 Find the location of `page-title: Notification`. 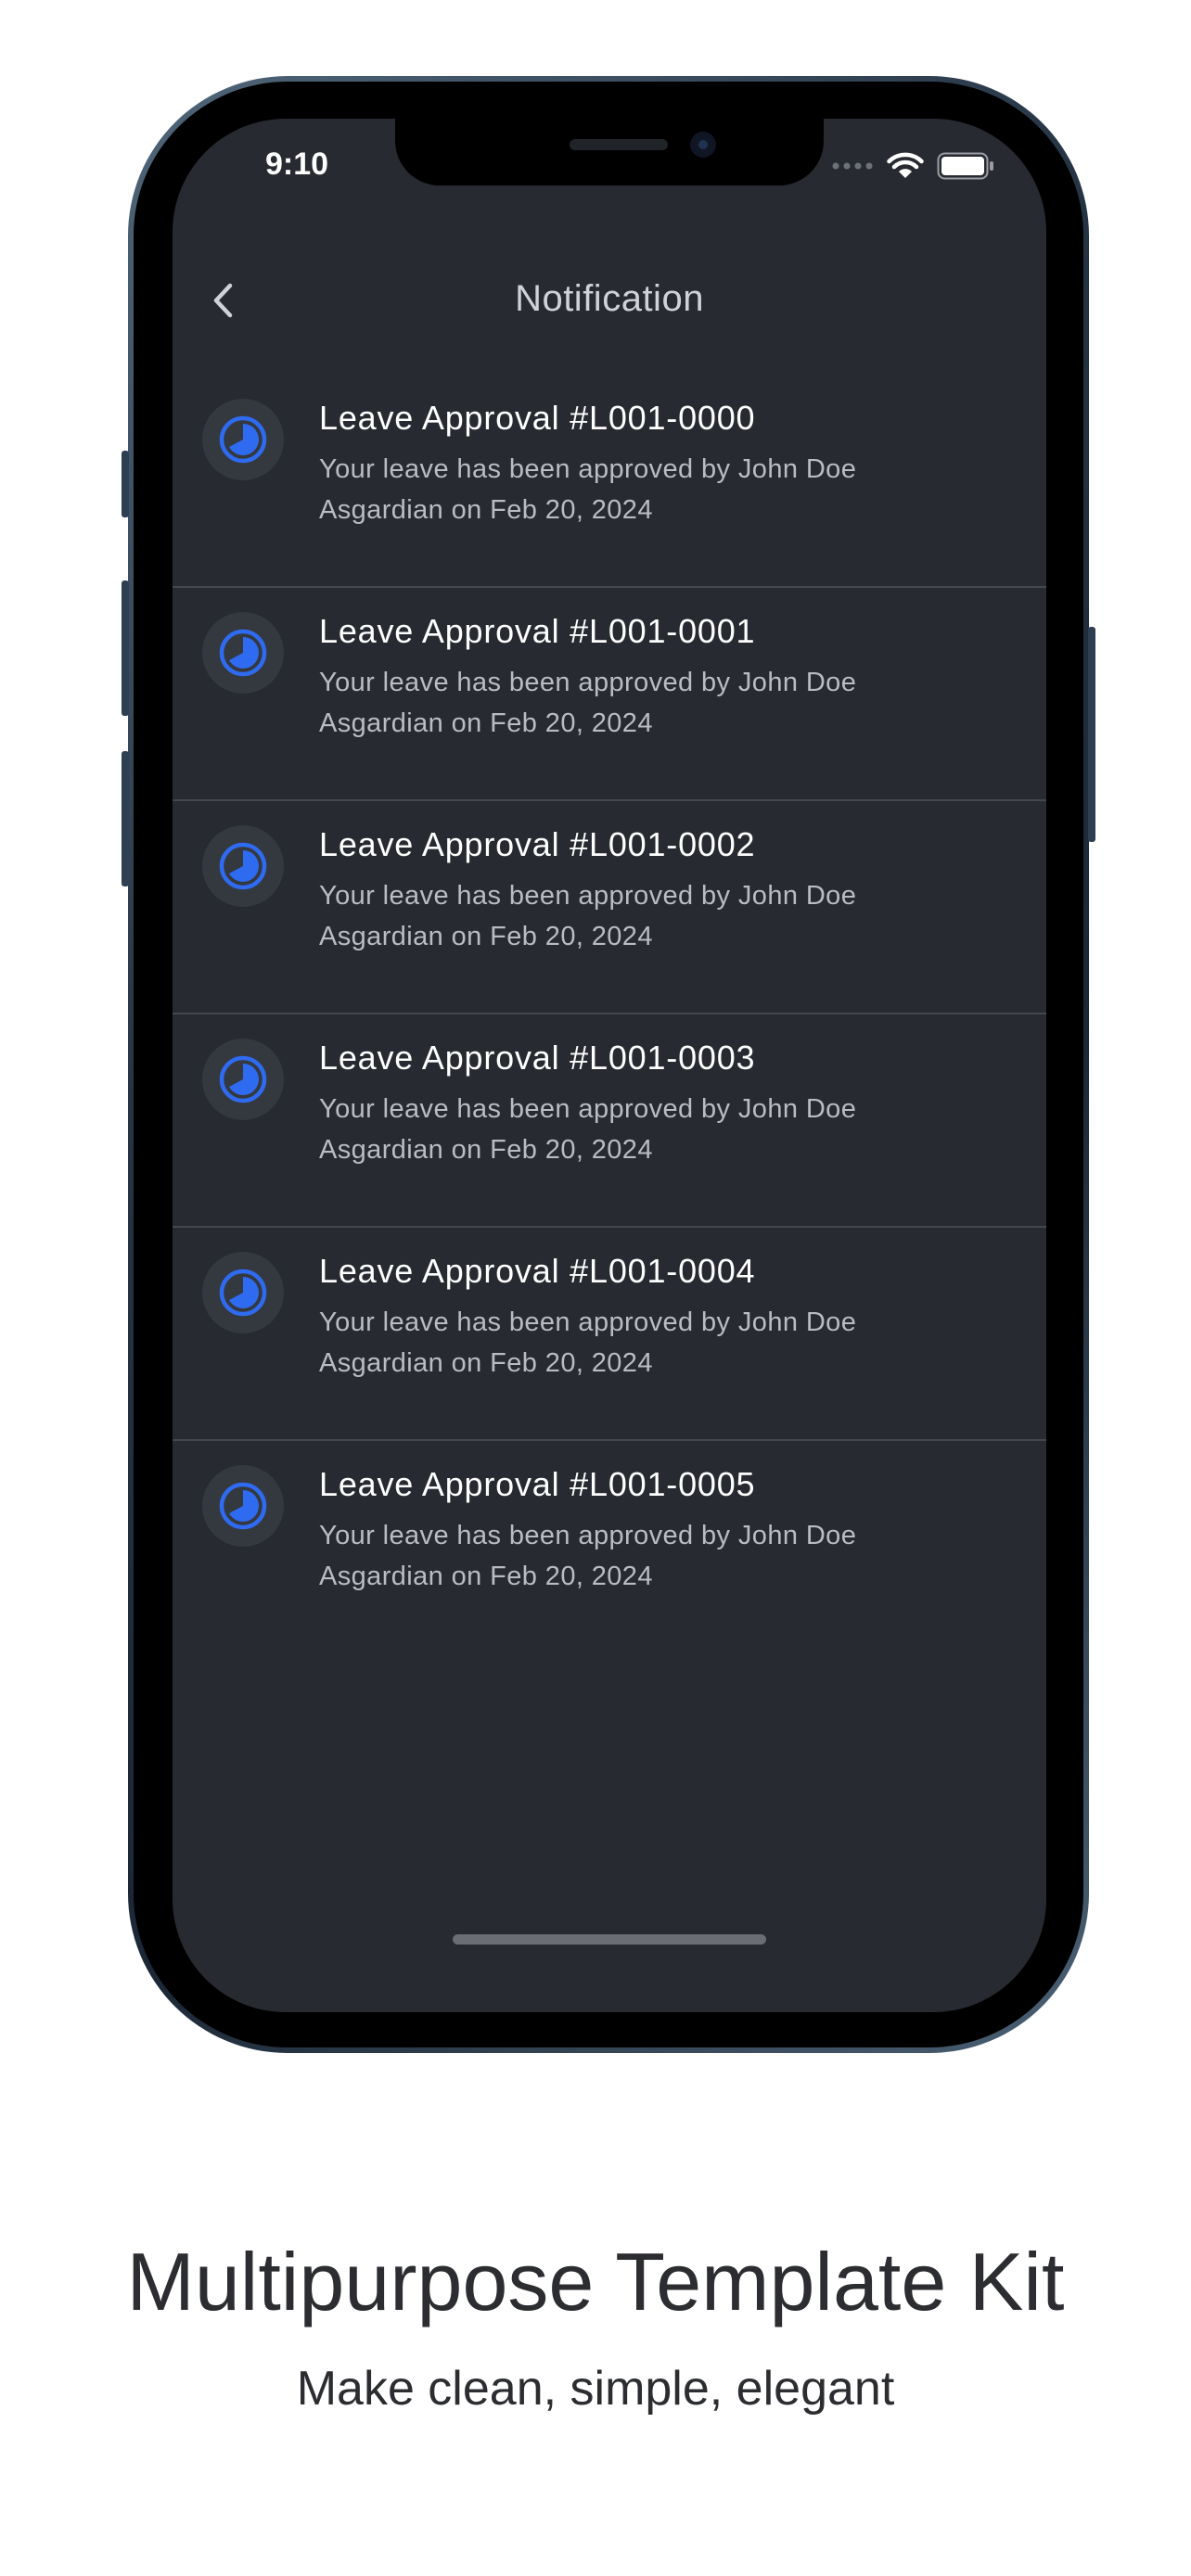

page-title: Notification is located at coordinates (610, 298).